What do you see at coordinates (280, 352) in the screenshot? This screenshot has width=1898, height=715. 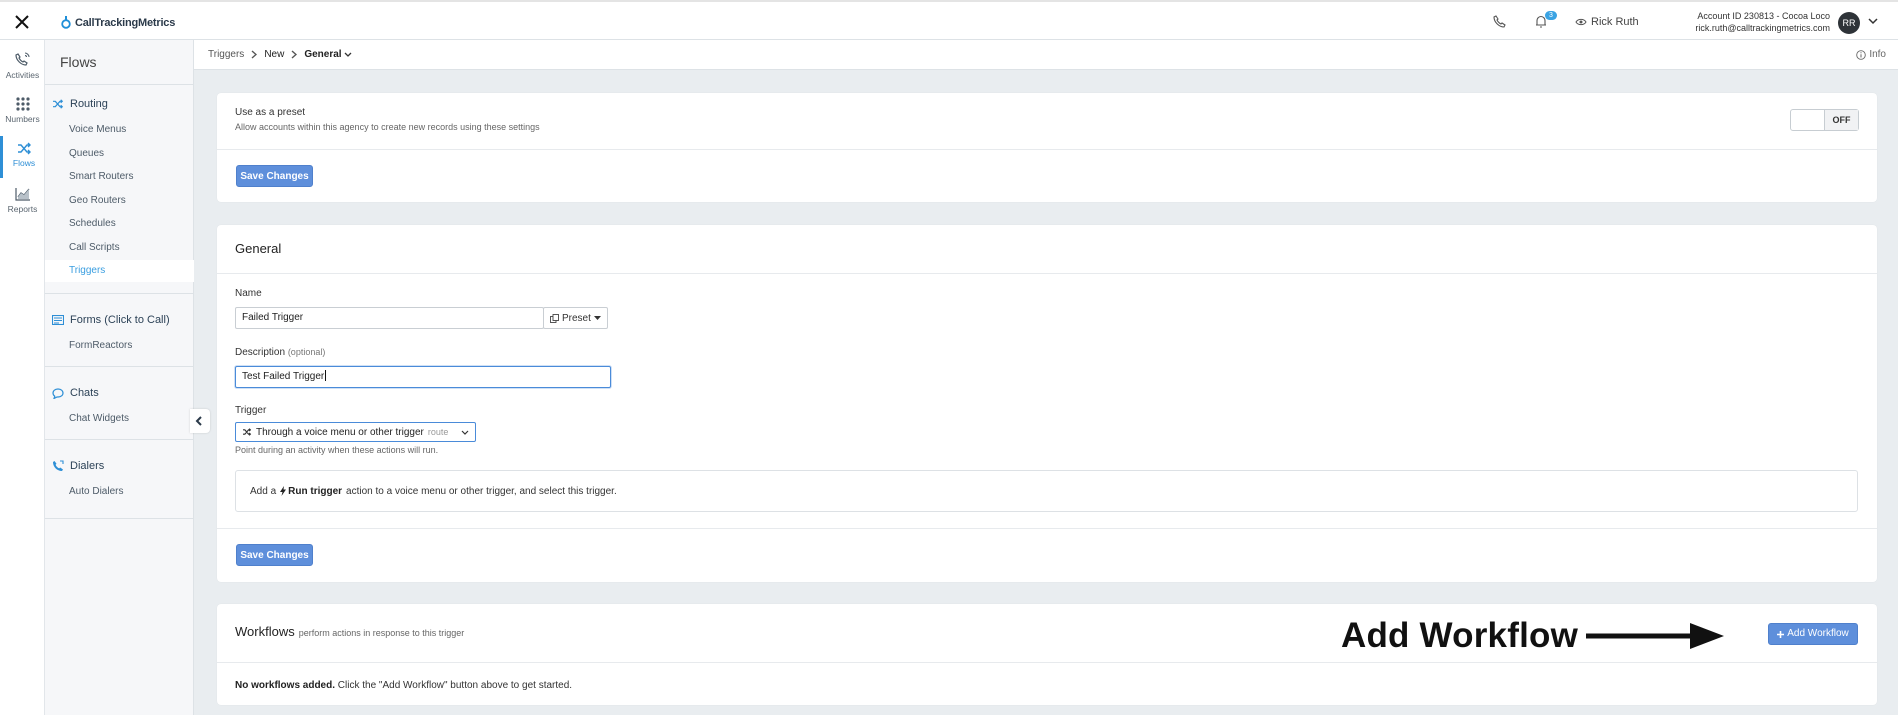 I see `description-label: Description (optional)` at bounding box center [280, 352].